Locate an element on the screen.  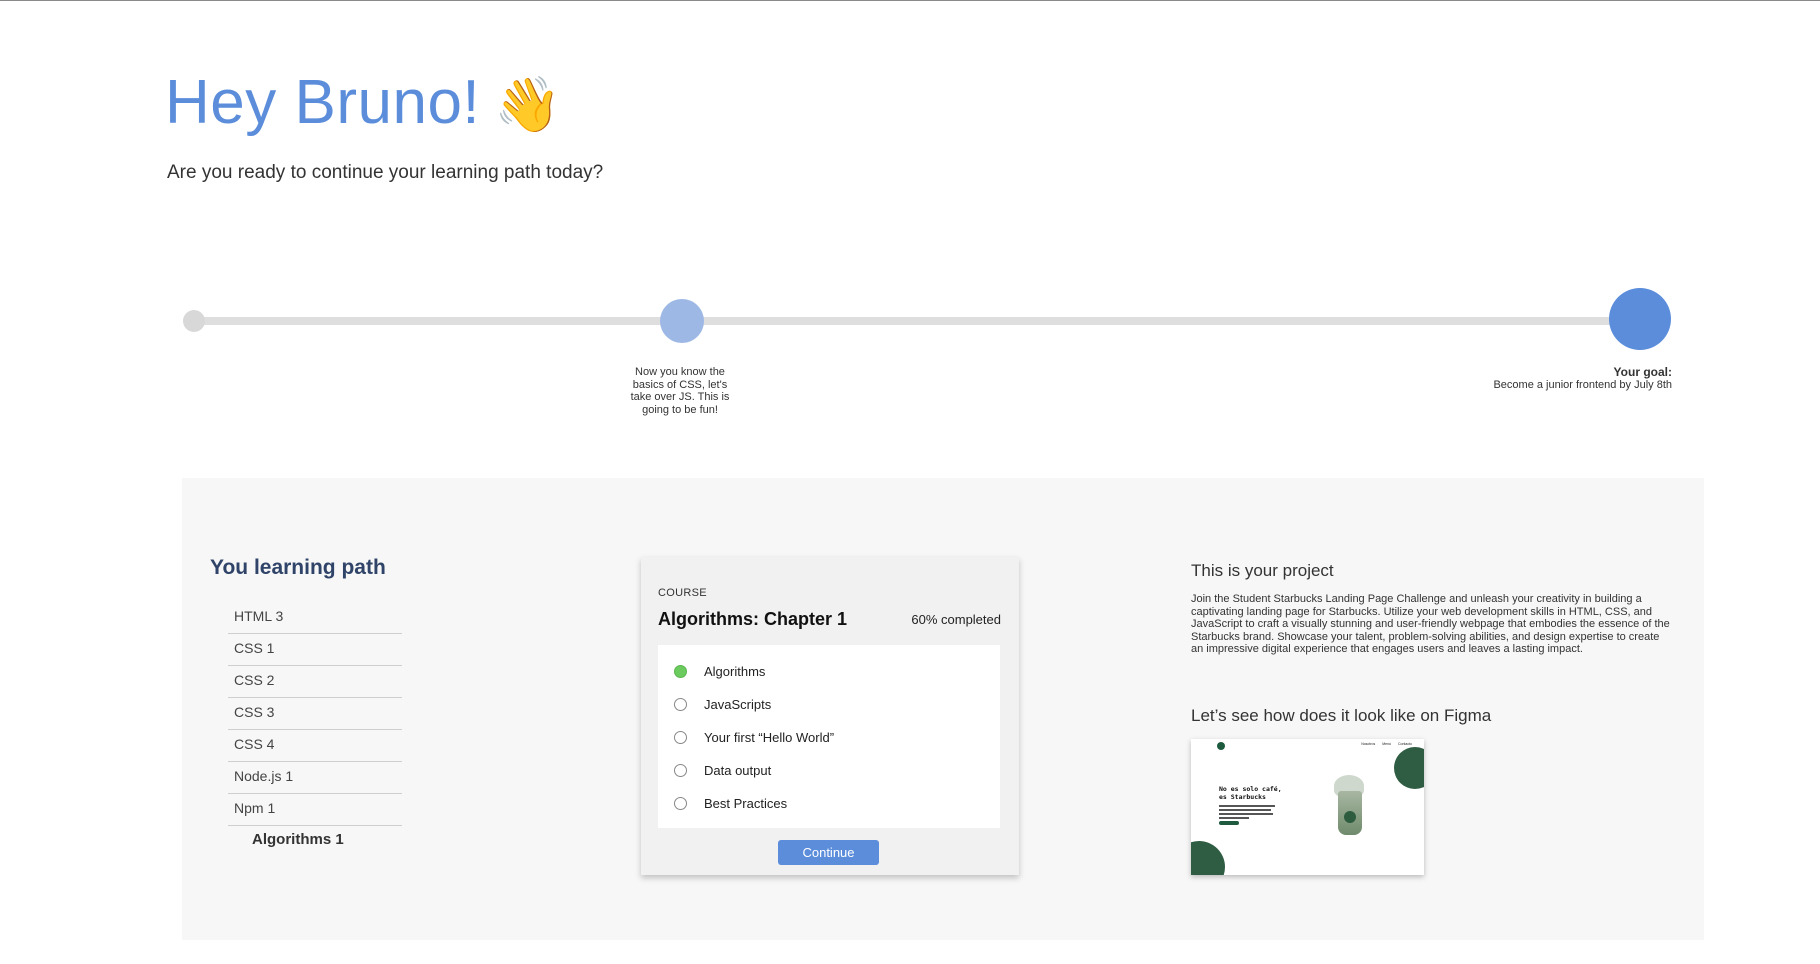
starbucks-logo-icon is located at coordinates (1221, 746).